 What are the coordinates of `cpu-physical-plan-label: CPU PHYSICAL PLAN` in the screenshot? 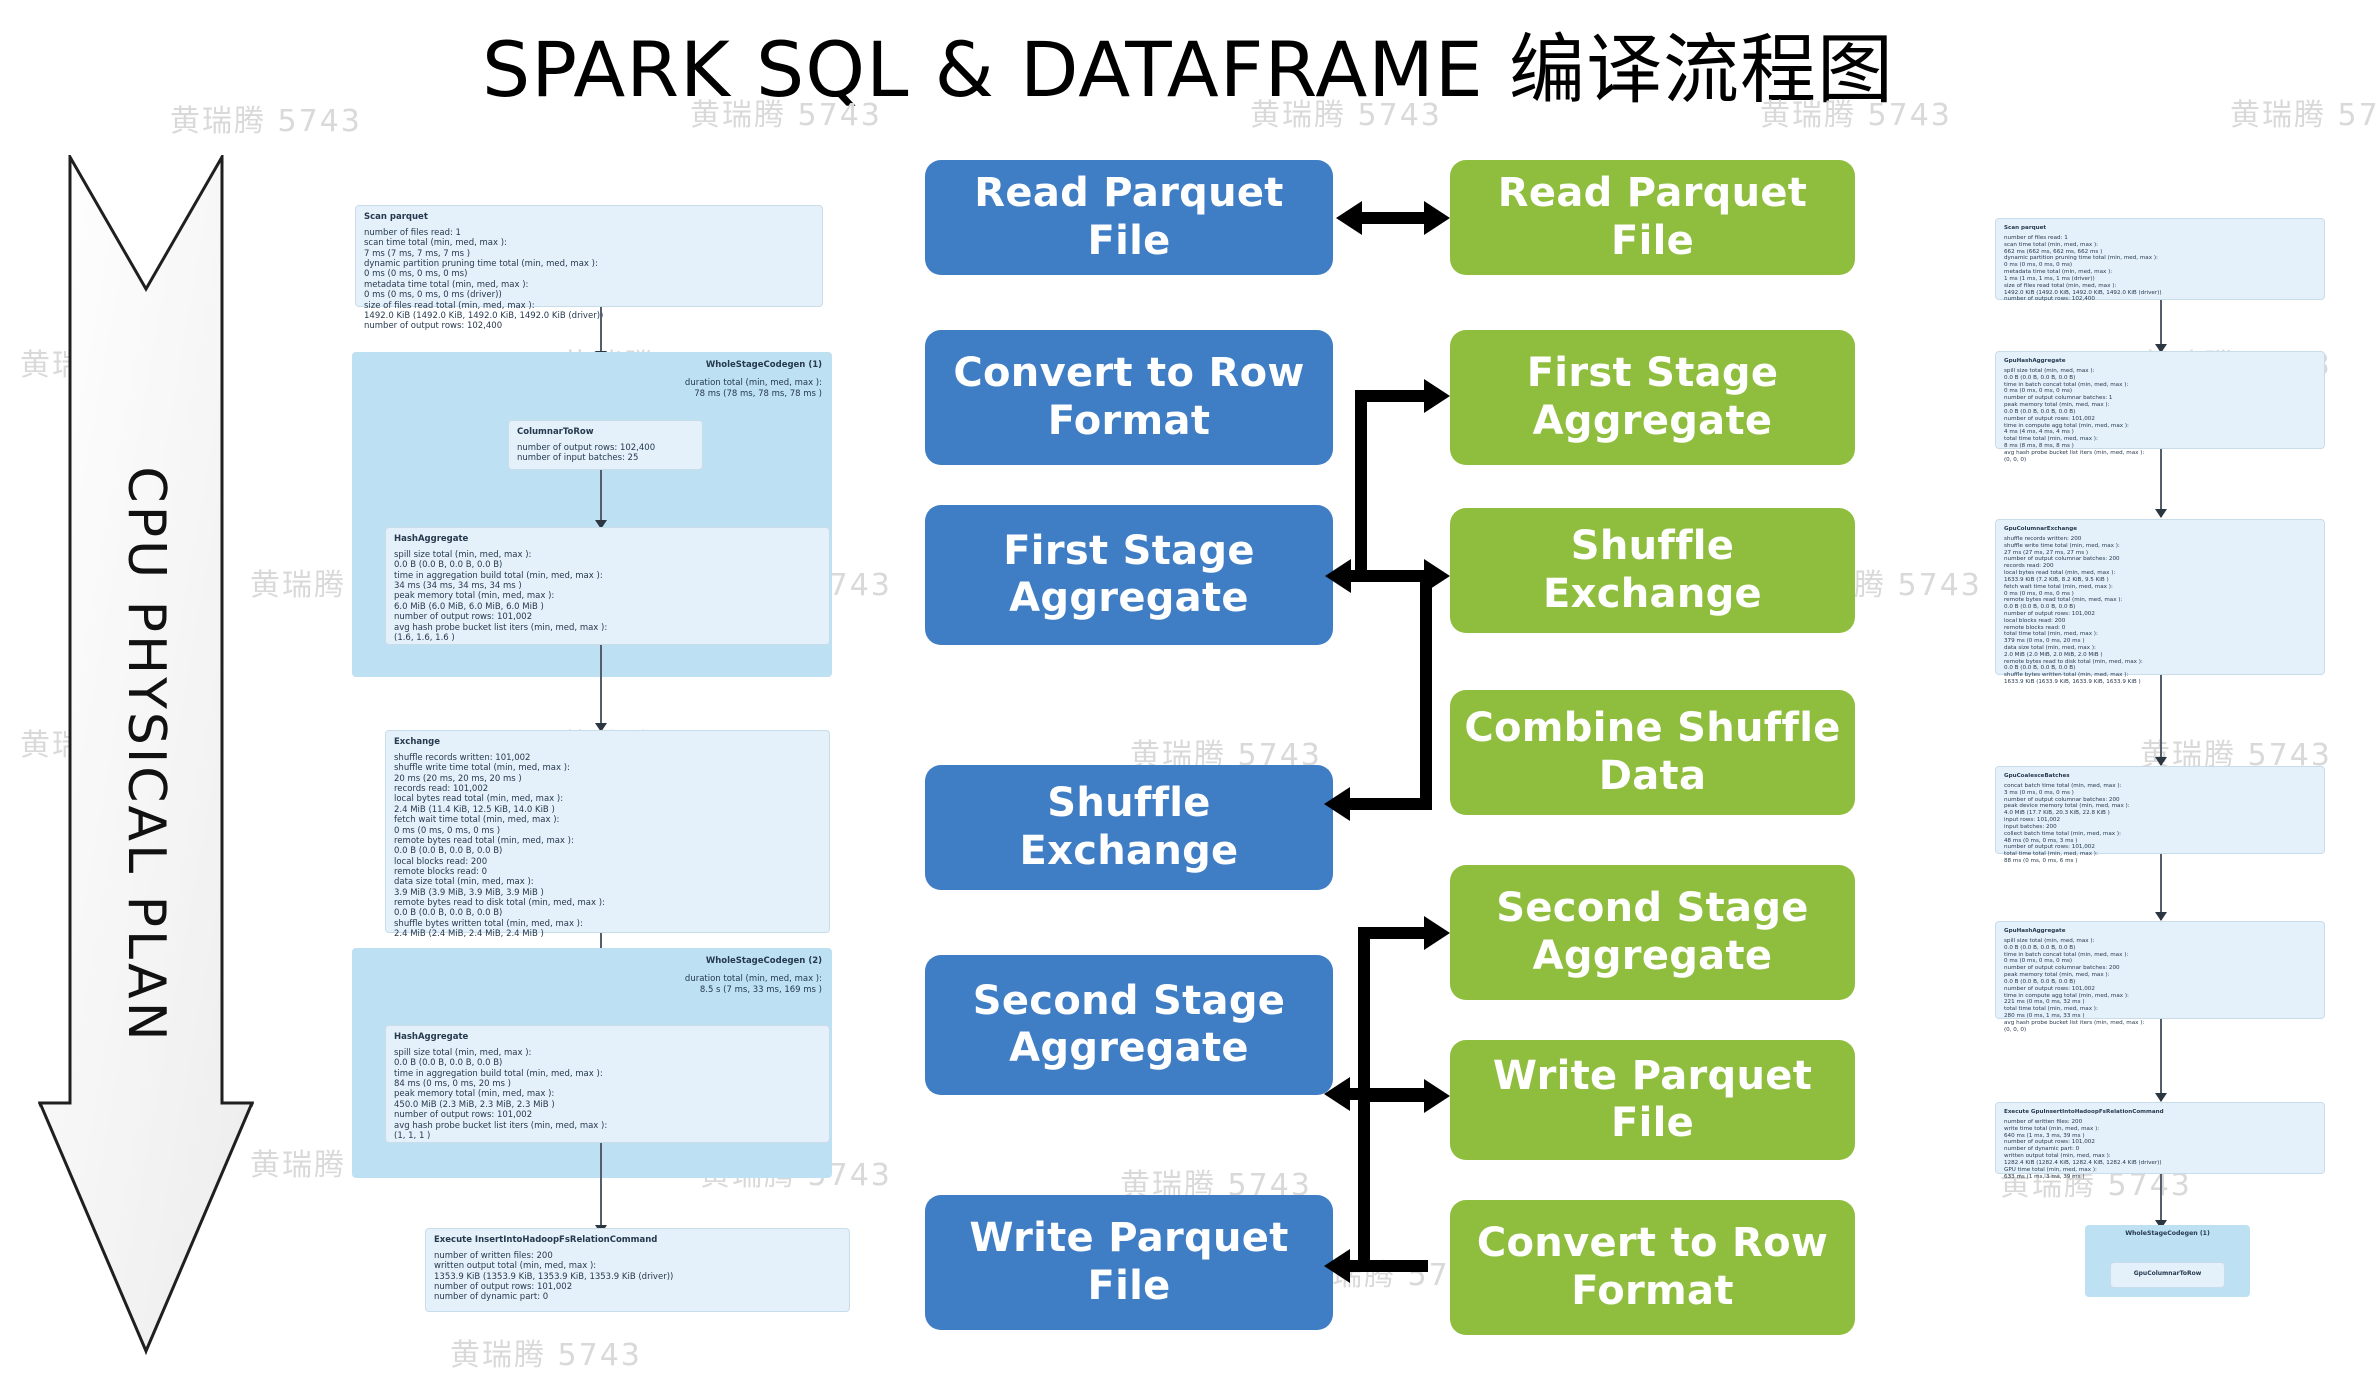 It's located at (146, 755).